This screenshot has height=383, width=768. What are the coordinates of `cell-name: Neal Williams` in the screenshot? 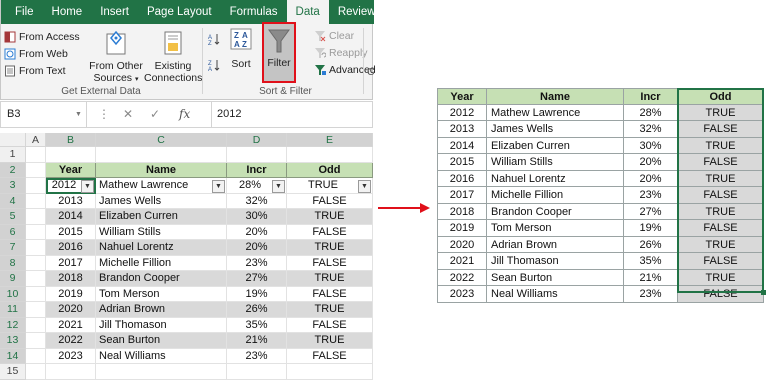 It's located at (161, 356).